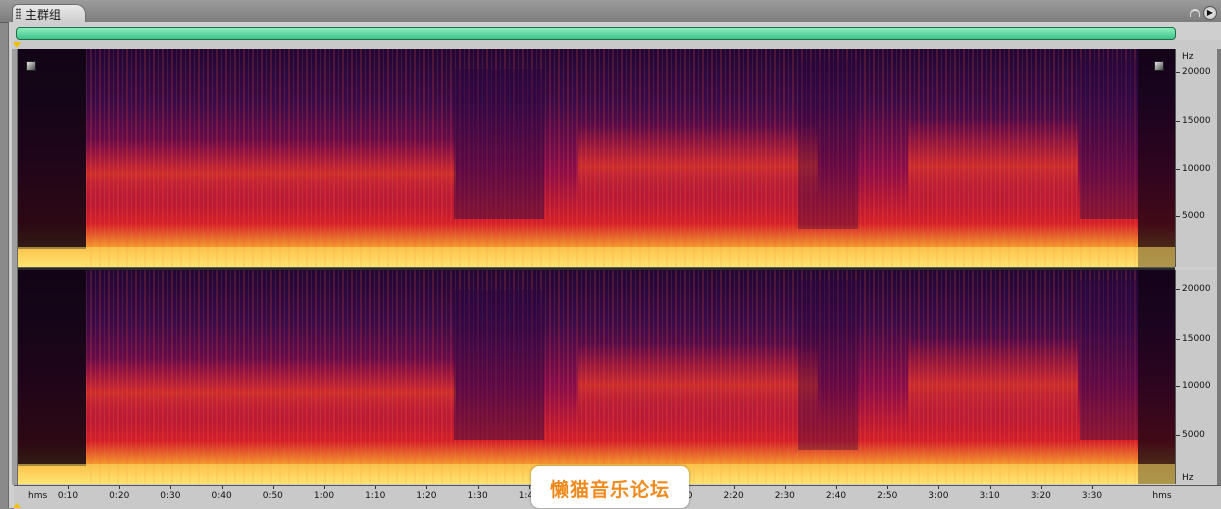 This screenshot has width=1221, height=509. What do you see at coordinates (1040, 496) in the screenshot?
I see `time-tick-label: 3:20` at bounding box center [1040, 496].